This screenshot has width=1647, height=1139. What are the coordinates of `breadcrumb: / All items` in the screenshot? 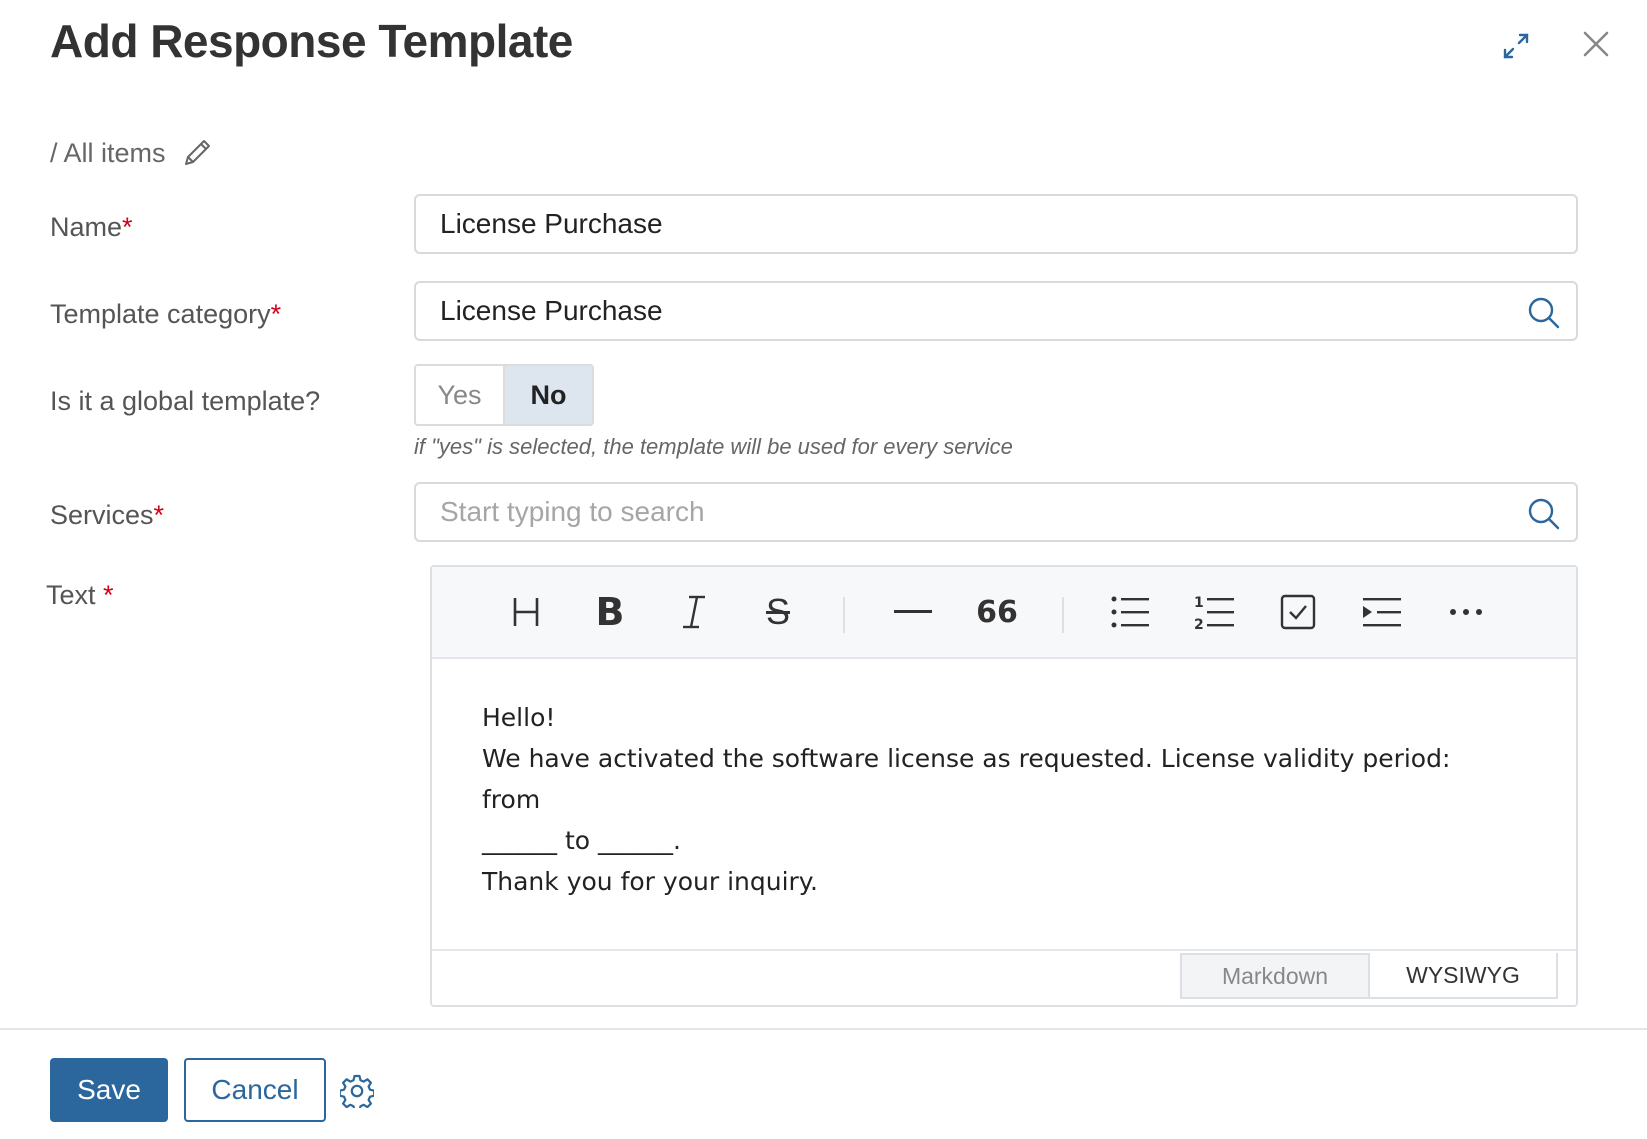 It's located at (132, 153).